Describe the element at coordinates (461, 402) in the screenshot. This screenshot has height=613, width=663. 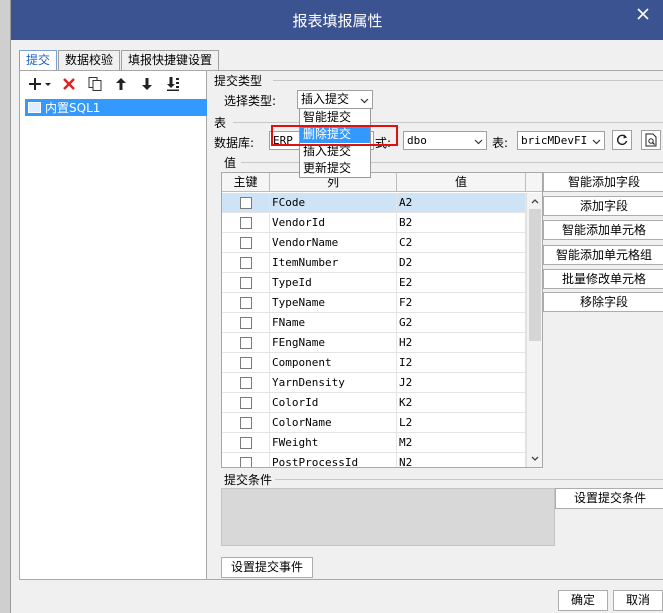
I see `value-cell: K2` at that location.